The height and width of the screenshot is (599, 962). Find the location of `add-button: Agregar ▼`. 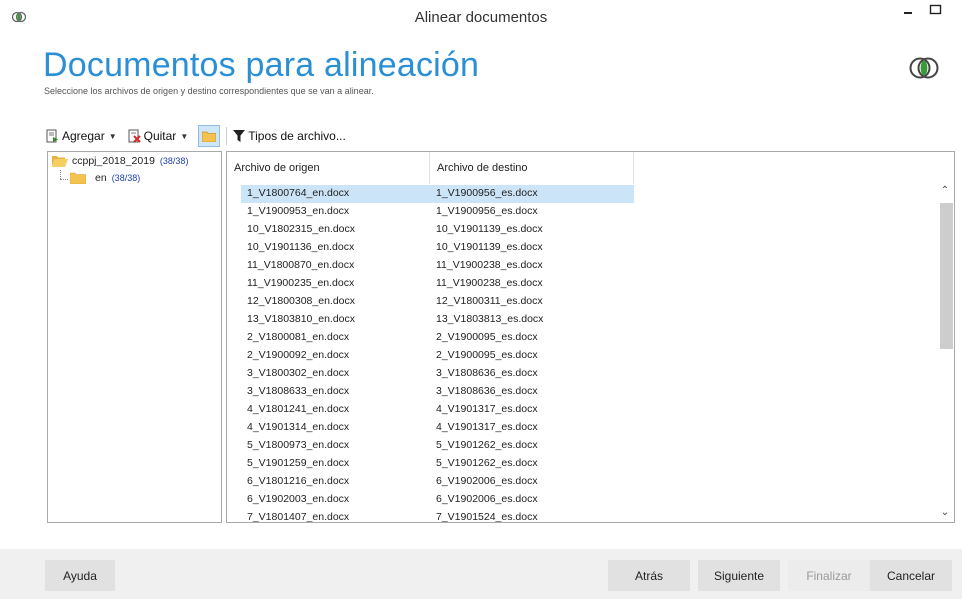

add-button: Agregar ▼ is located at coordinates (84, 136).